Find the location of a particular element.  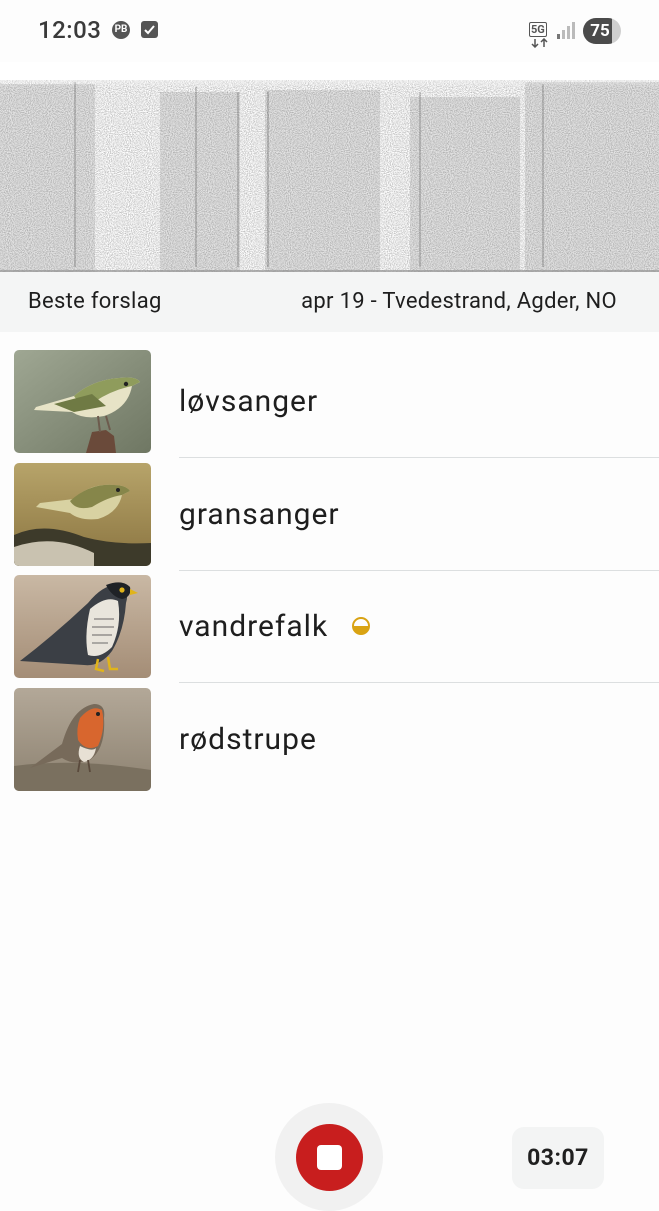

recording-meta: apr 19 - Tvedestrand, Agder, NO is located at coordinates (459, 301).